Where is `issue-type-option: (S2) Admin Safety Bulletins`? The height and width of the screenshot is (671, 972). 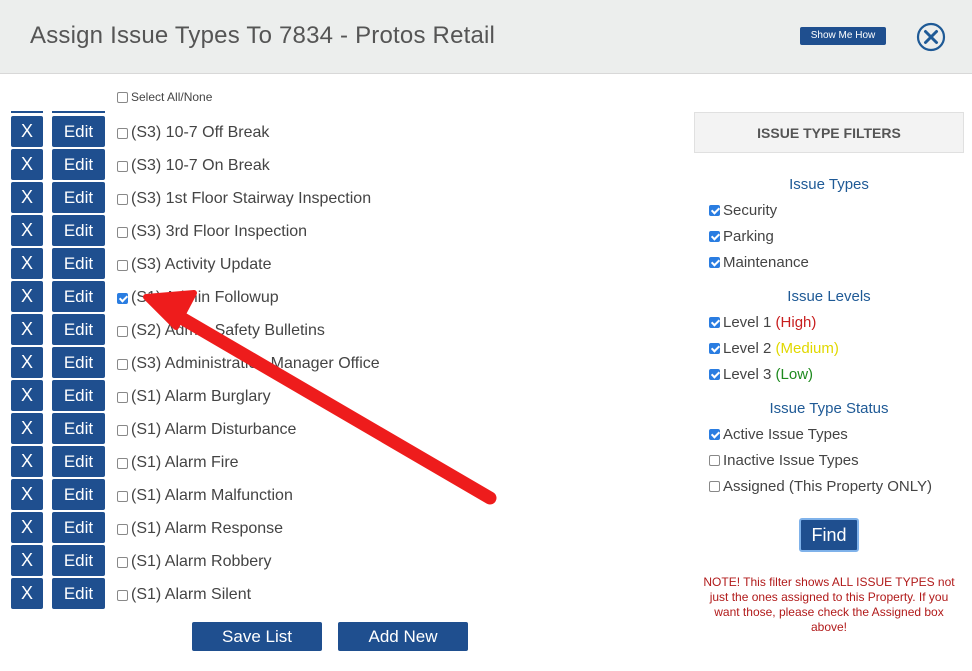
issue-type-option: (S2) Admin Safety Bulletins is located at coordinates (221, 331).